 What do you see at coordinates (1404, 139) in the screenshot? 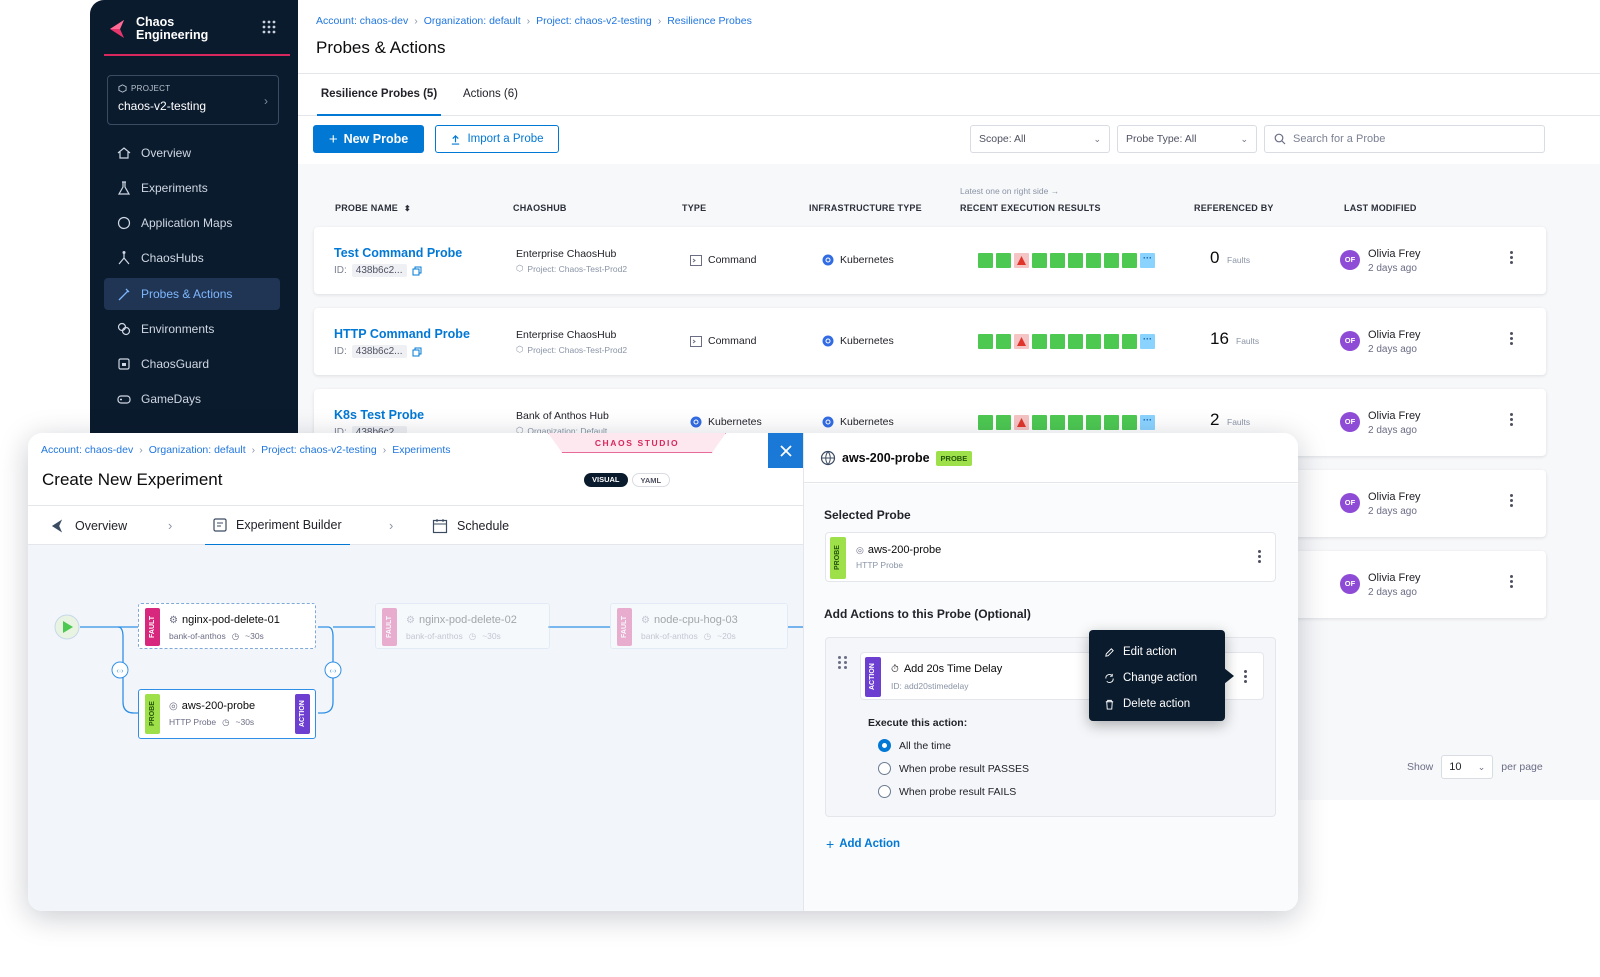
I see `search-input: Search for a Probe` at bounding box center [1404, 139].